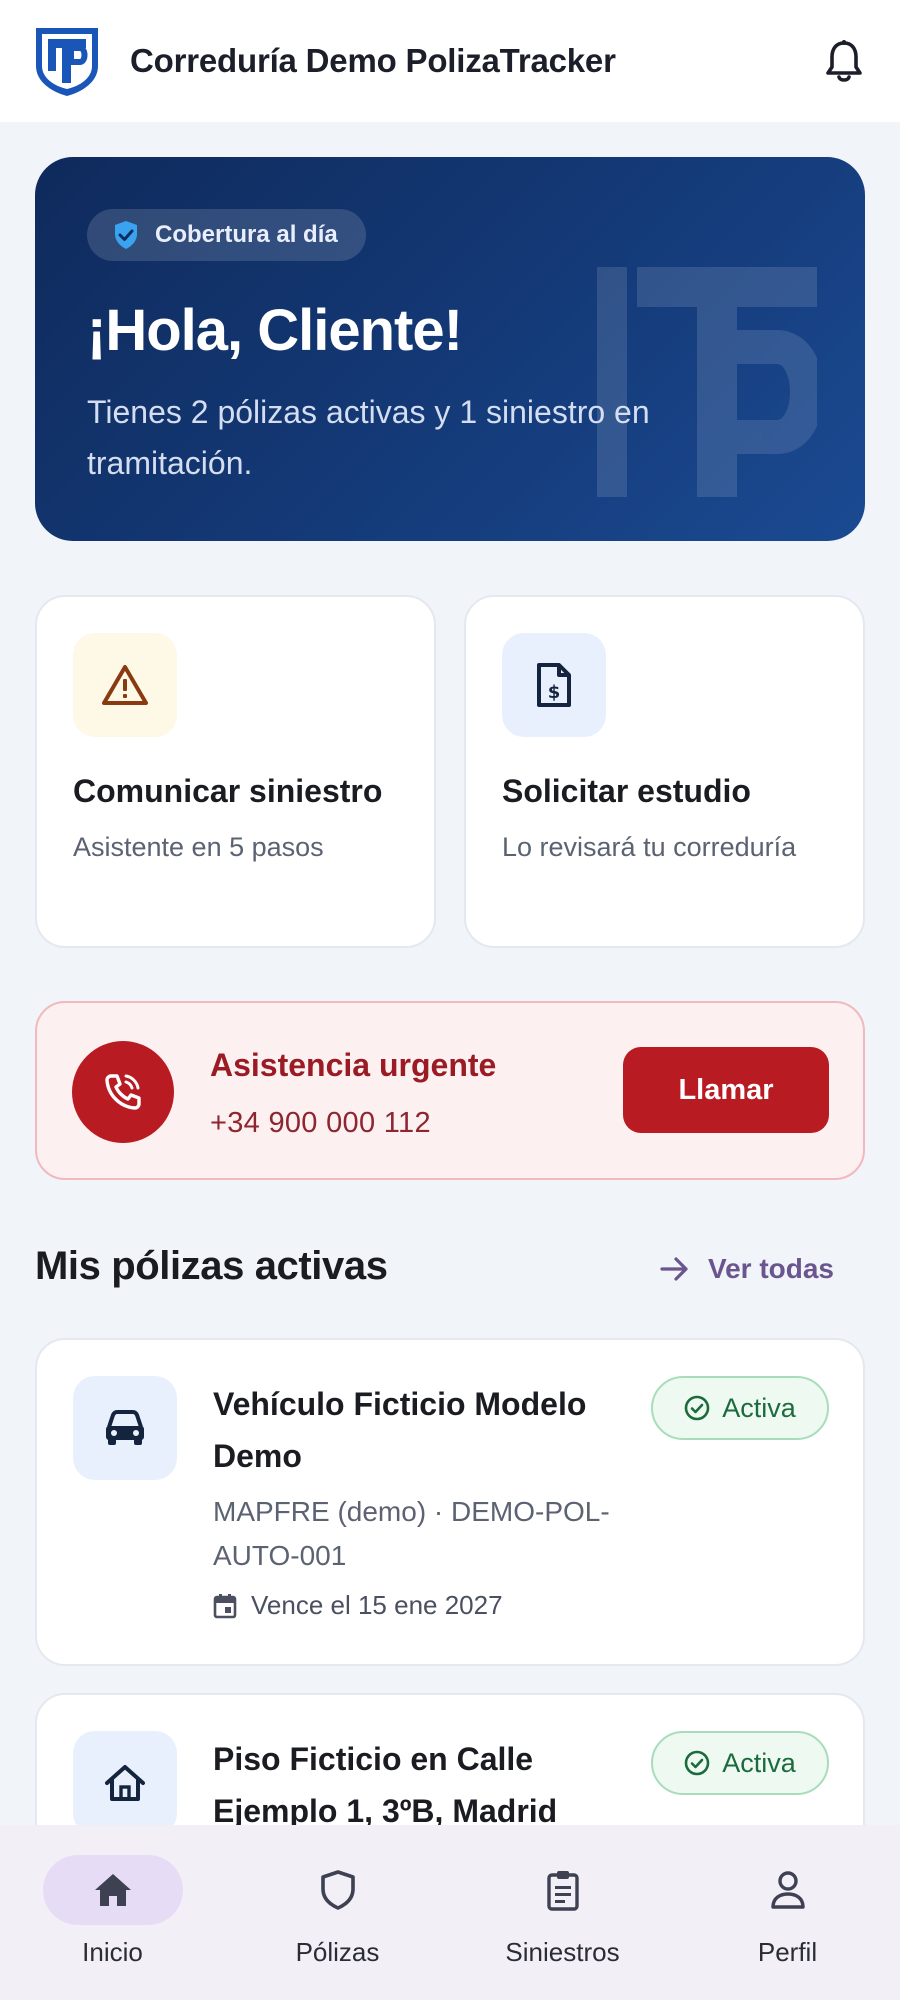 The height and width of the screenshot is (2000, 900). Describe the element at coordinates (770, 1268) in the screenshot. I see `see-all-label: Ver todas` at that location.